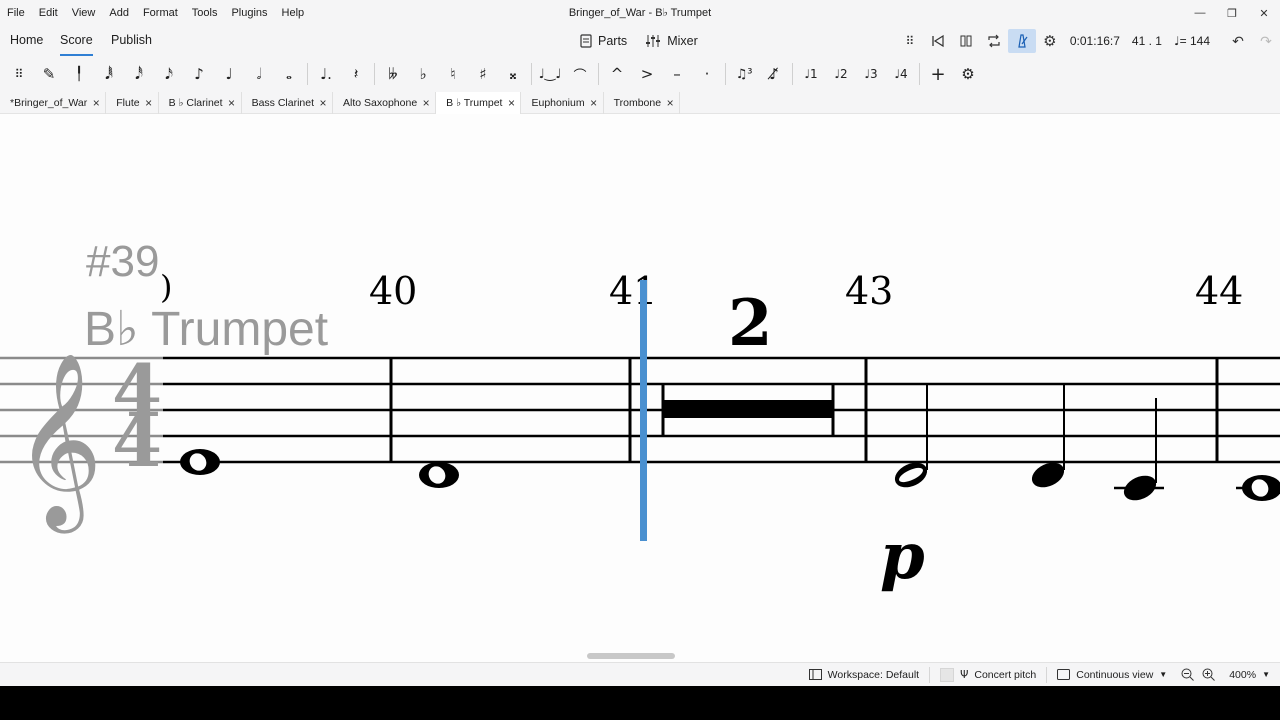 This screenshot has height=720, width=1280. What do you see at coordinates (811, 74) in the screenshot?
I see `voice-1-icon: ♩1` at bounding box center [811, 74].